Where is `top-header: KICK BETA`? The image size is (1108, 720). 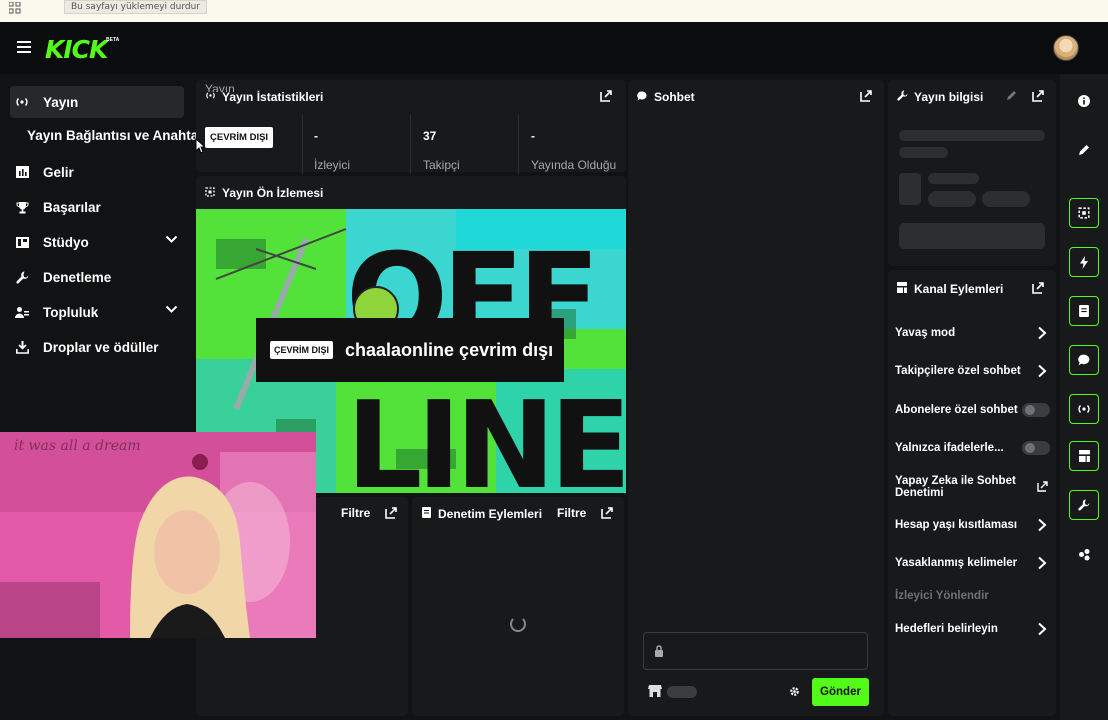 top-header: KICK BETA is located at coordinates (554, 48).